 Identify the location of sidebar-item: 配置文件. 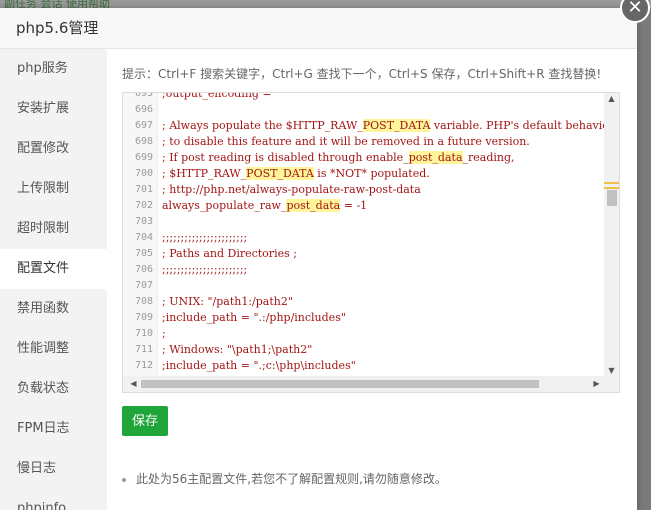
(53, 269).